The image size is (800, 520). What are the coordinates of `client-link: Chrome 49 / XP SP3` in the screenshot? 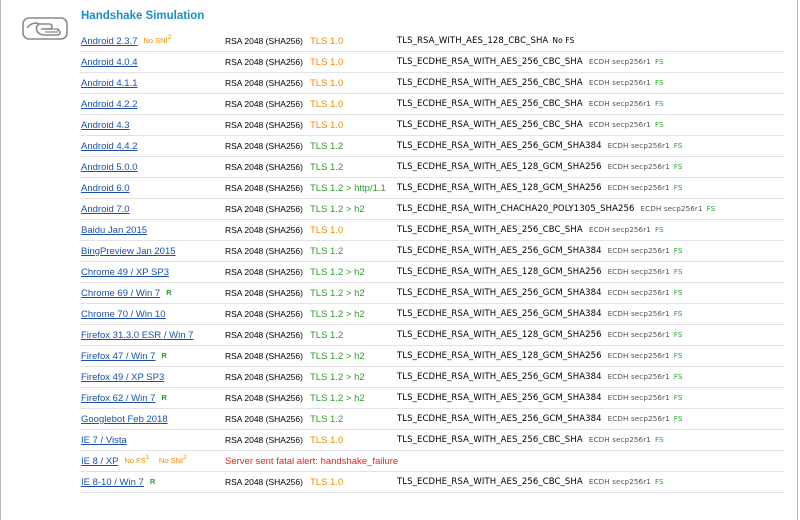 It's located at (125, 272).